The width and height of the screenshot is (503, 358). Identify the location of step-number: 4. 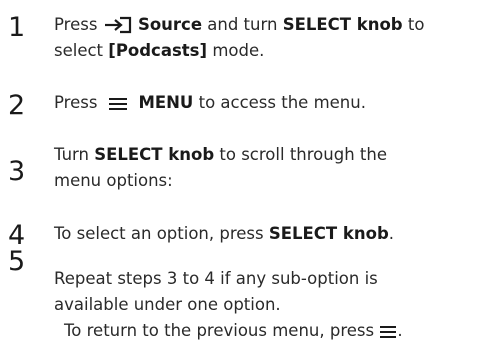
(17, 235).